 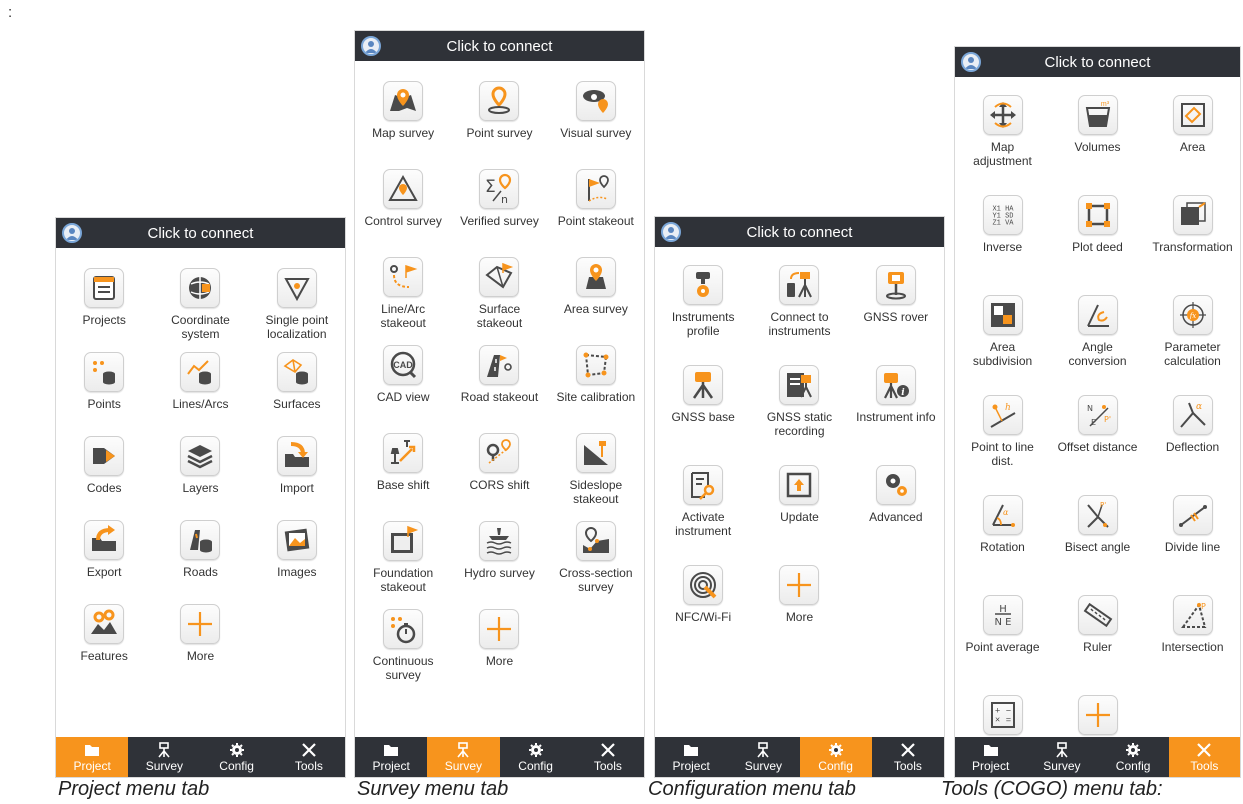 What do you see at coordinates (297, 478) in the screenshot?
I see `menu-item-import: Import` at bounding box center [297, 478].